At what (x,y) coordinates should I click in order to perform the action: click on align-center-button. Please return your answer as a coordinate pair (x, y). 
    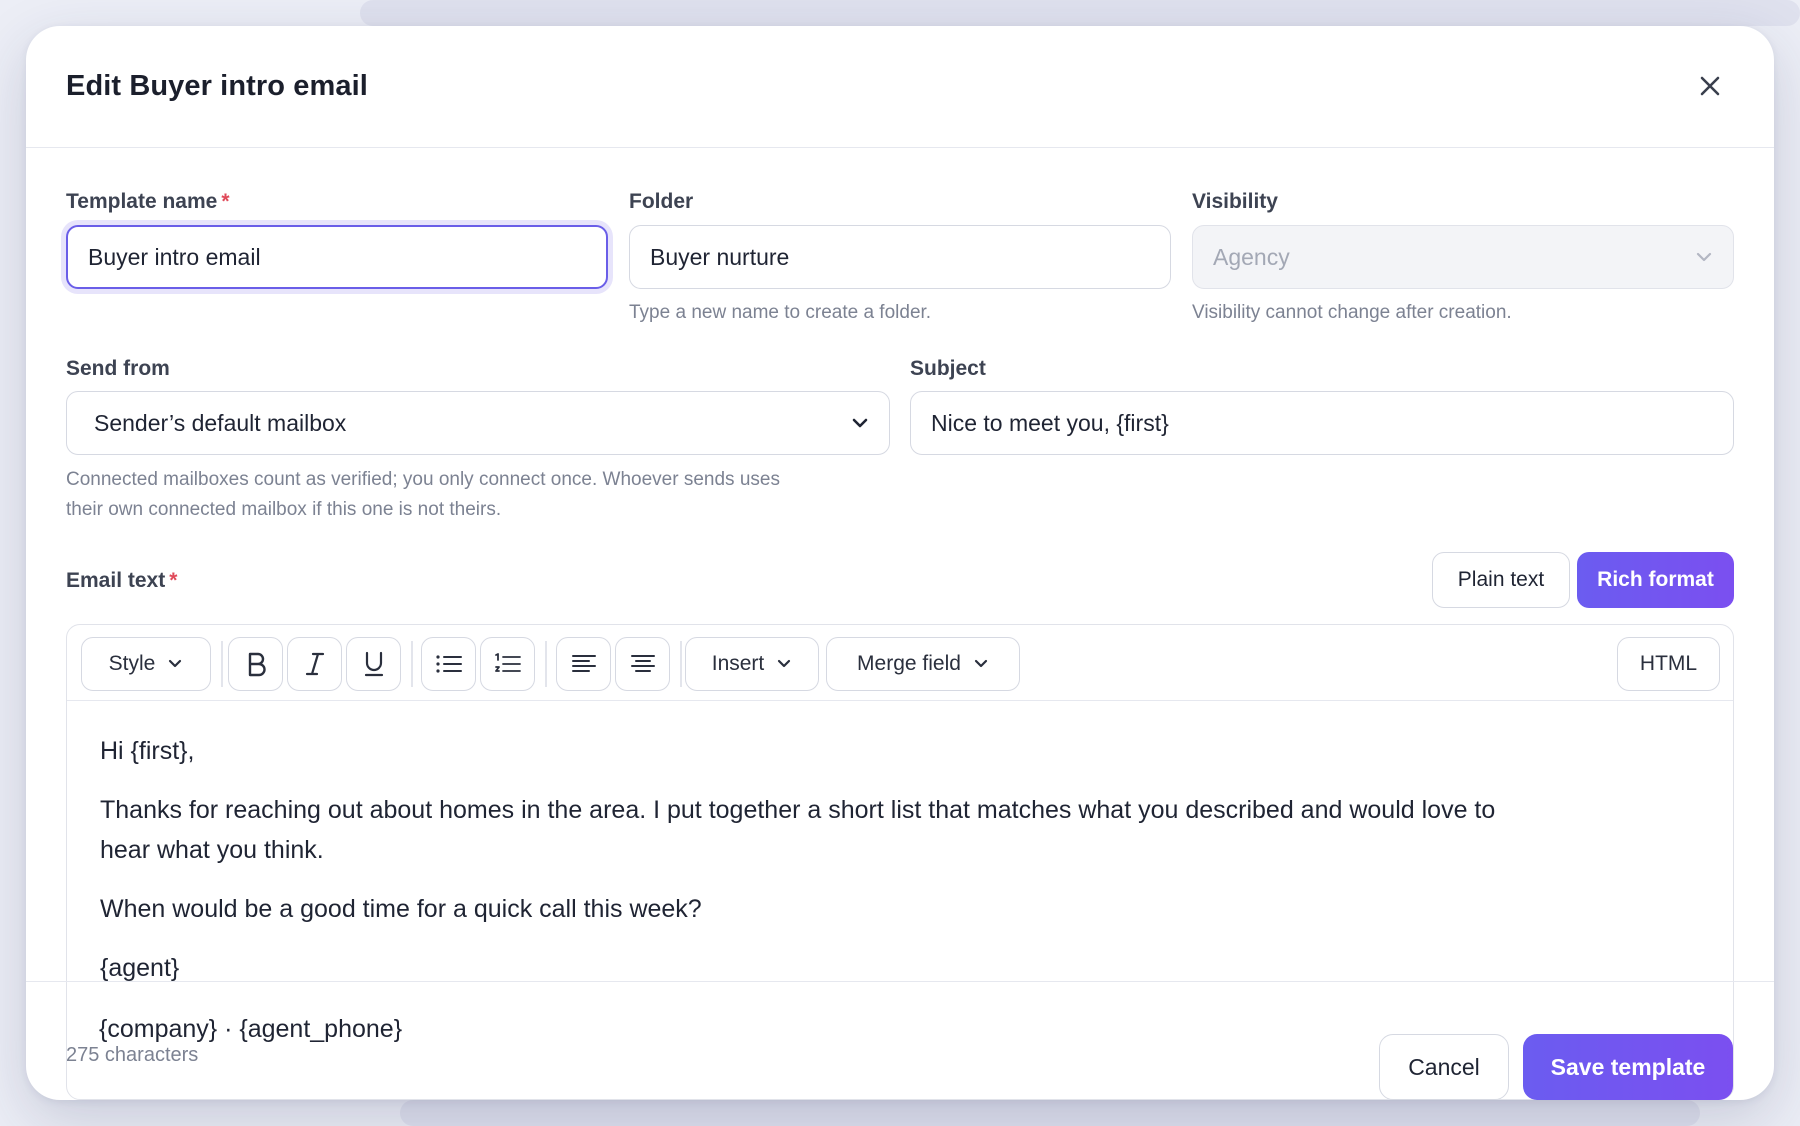
    Looking at the image, I should click on (642, 664).